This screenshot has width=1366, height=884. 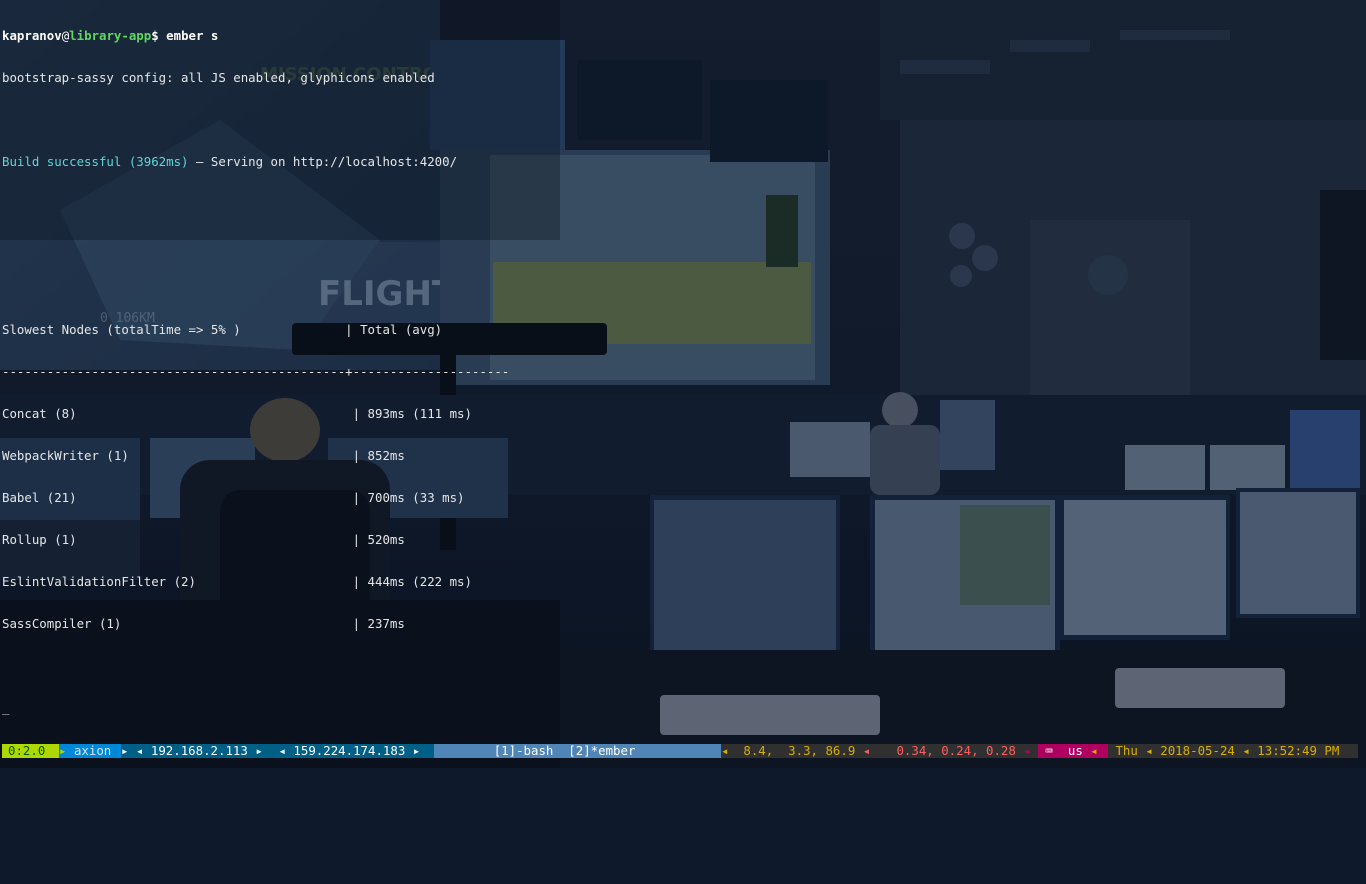 I want to click on tmux-session-indicator: 0:2.0, so click(x=30, y=751).